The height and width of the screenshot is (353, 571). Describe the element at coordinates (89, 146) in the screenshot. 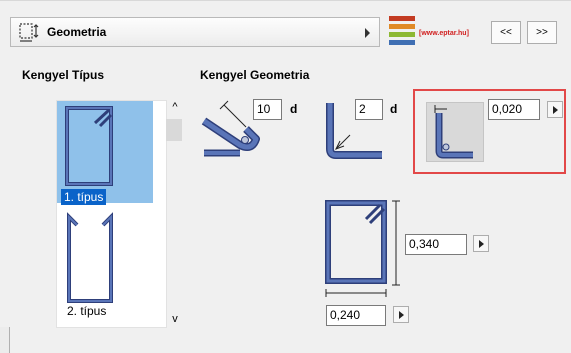

I see `closed-stirrup-icon` at that location.